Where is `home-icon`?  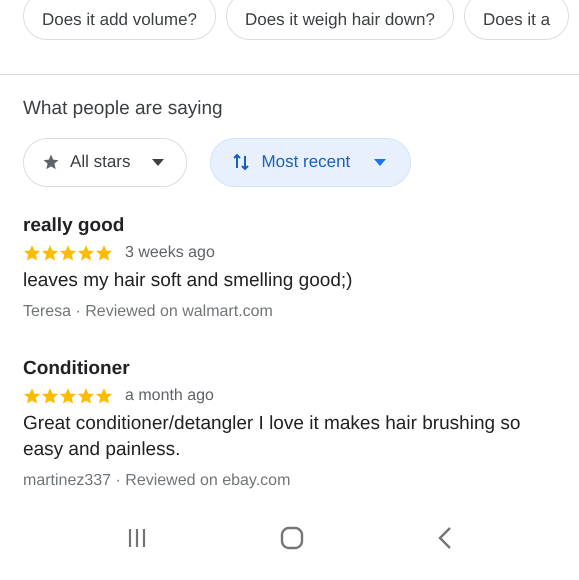 home-icon is located at coordinates (292, 538).